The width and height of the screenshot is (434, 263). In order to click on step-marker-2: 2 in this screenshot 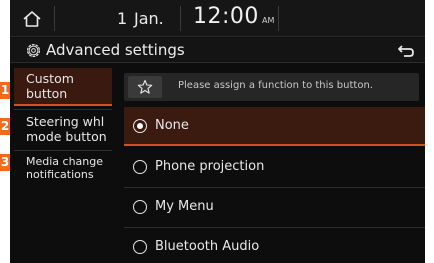, I will do `click(5, 126)`.